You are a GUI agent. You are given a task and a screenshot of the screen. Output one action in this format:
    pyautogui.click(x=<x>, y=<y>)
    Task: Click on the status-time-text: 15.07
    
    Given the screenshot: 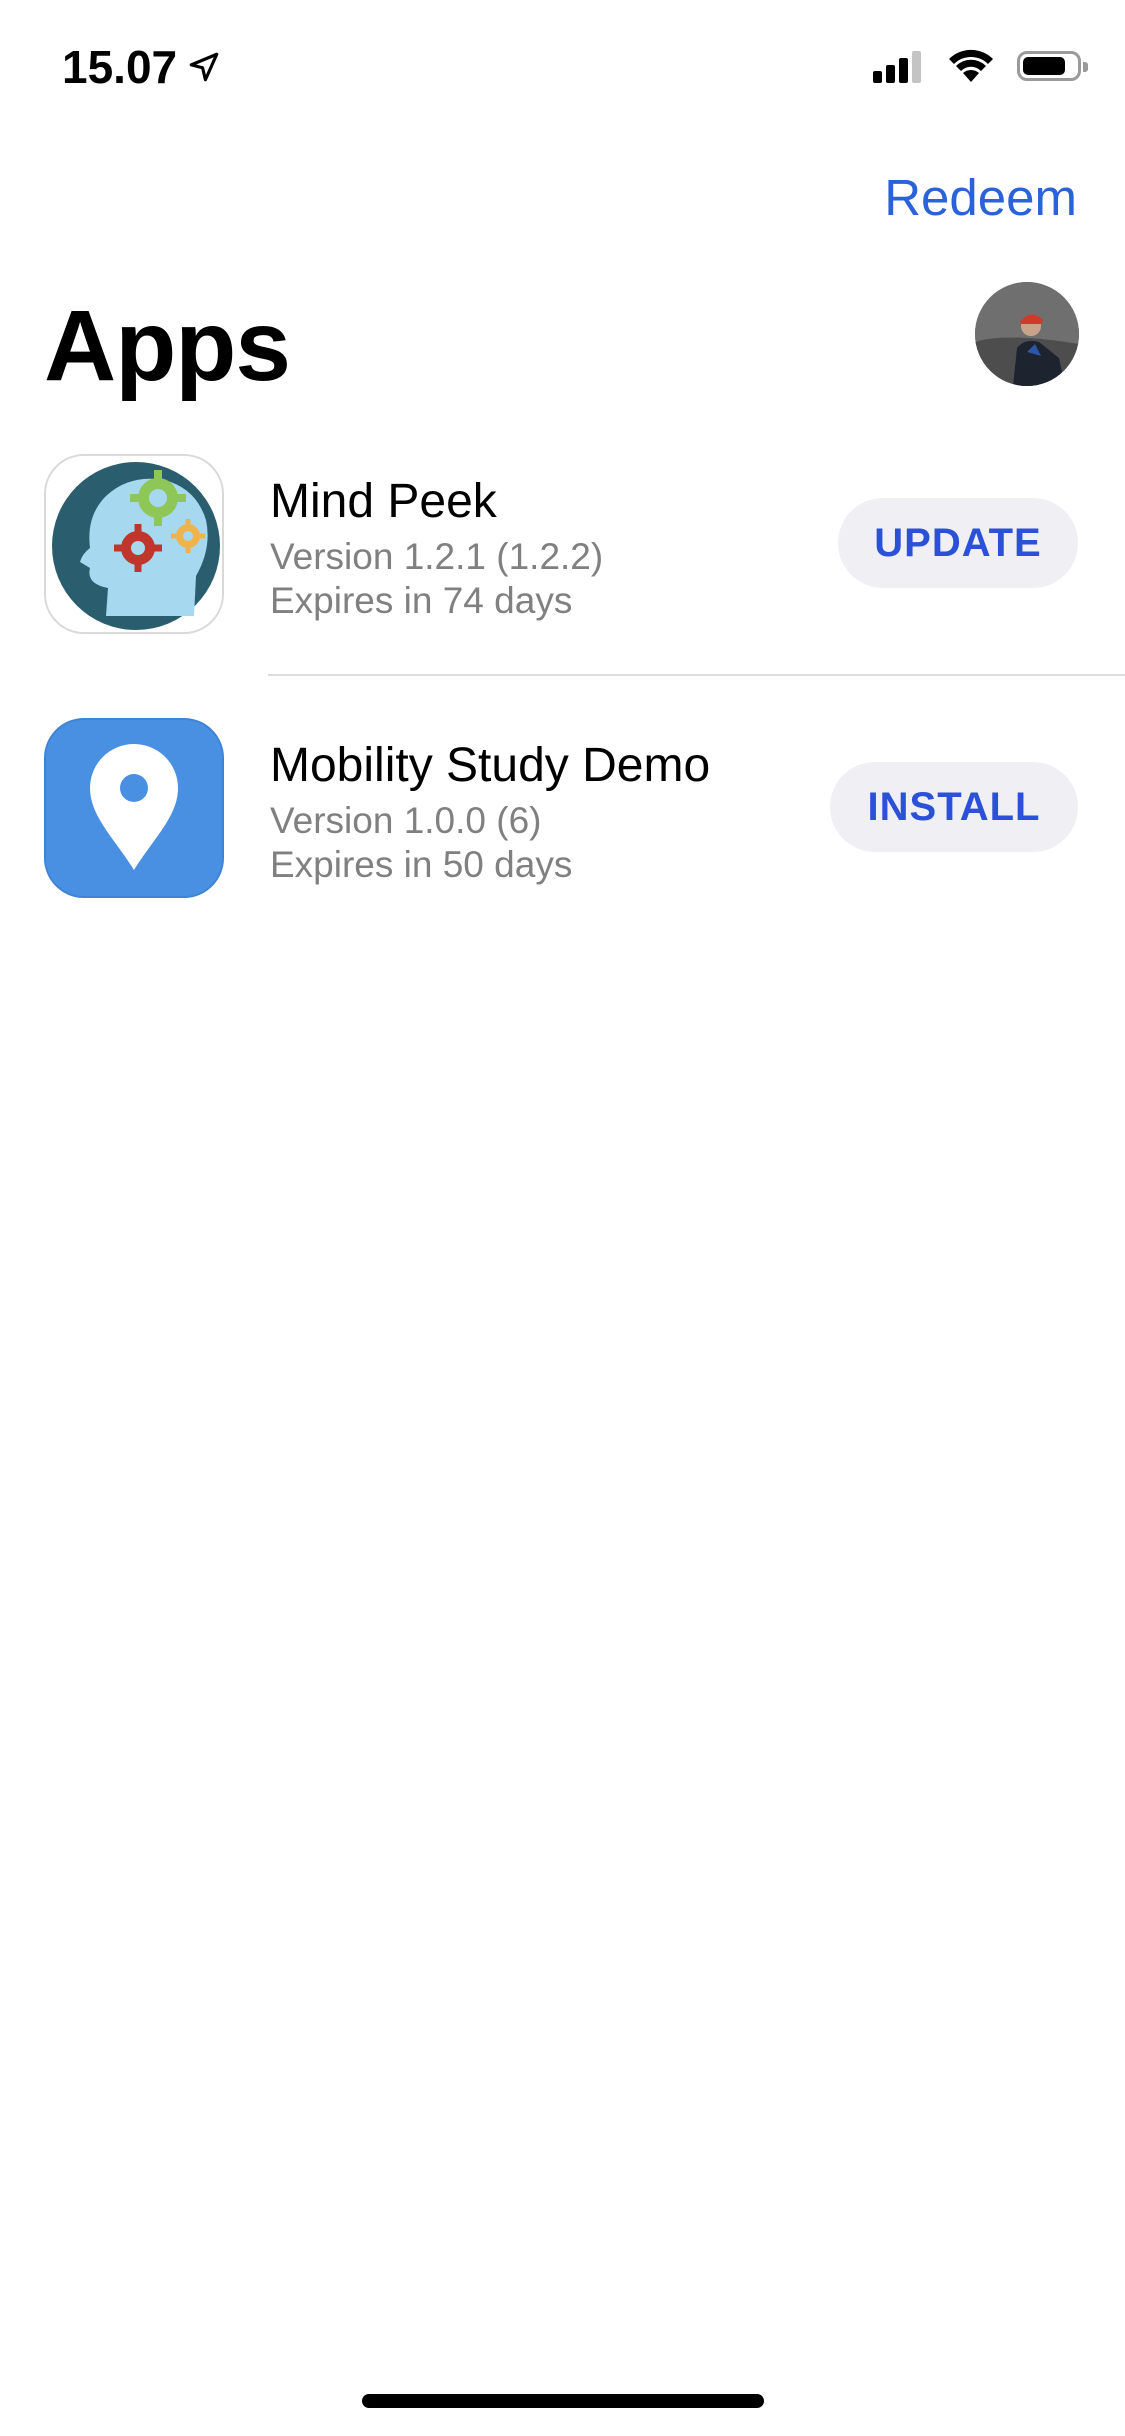 What is the action you would take?
    pyautogui.click(x=120, y=67)
    